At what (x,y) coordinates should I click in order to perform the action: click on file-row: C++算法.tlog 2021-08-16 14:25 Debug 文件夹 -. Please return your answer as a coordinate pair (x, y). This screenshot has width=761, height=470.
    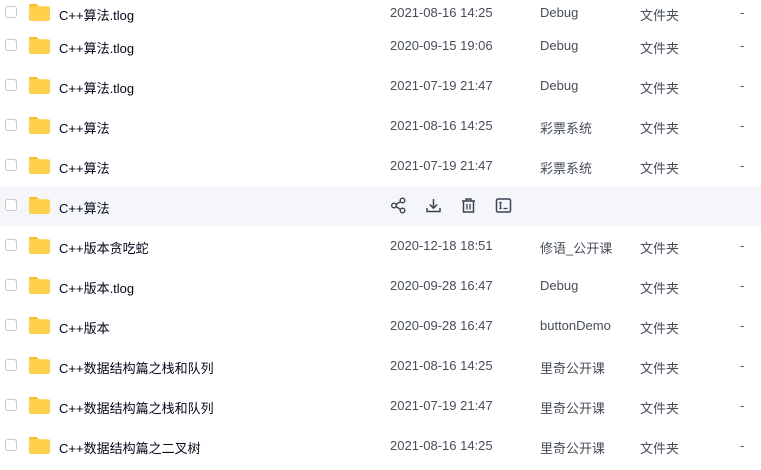
    Looking at the image, I should click on (380, 13).